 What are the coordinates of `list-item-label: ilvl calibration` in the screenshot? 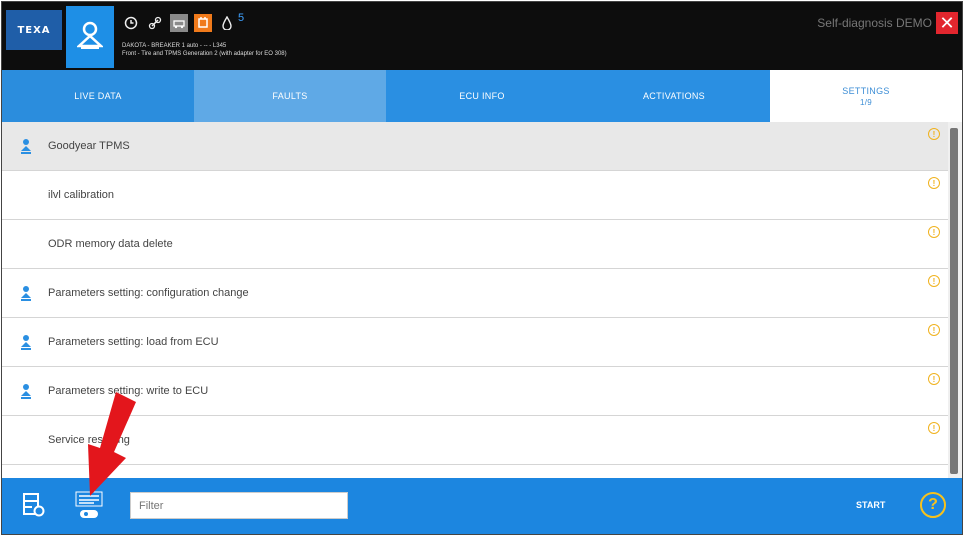 It's located at (81, 195).